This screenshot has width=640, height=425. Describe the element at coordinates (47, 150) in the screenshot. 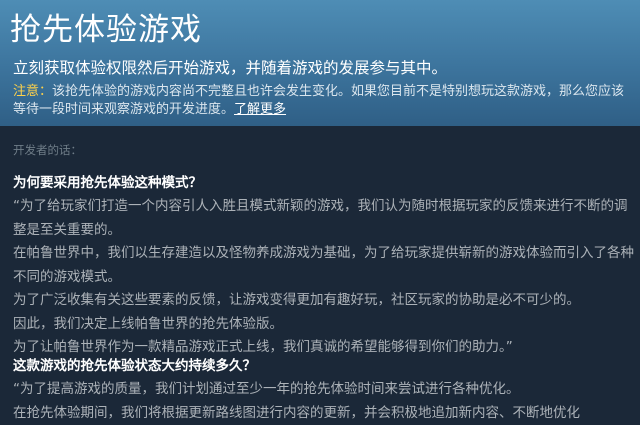

I see `developer-notes-label: 开发者的话：` at that location.